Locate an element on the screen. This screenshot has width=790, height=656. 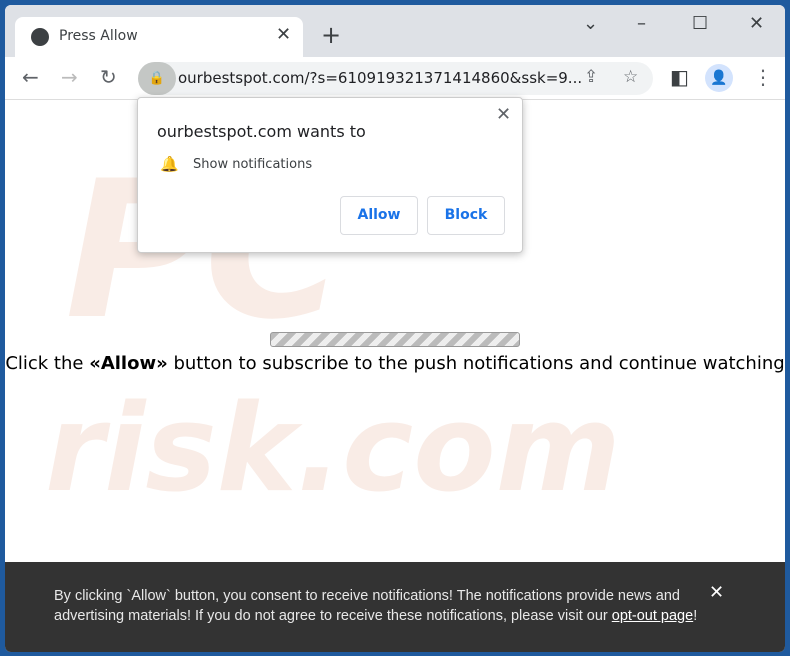
minimize-icon: – is located at coordinates (641, 23).